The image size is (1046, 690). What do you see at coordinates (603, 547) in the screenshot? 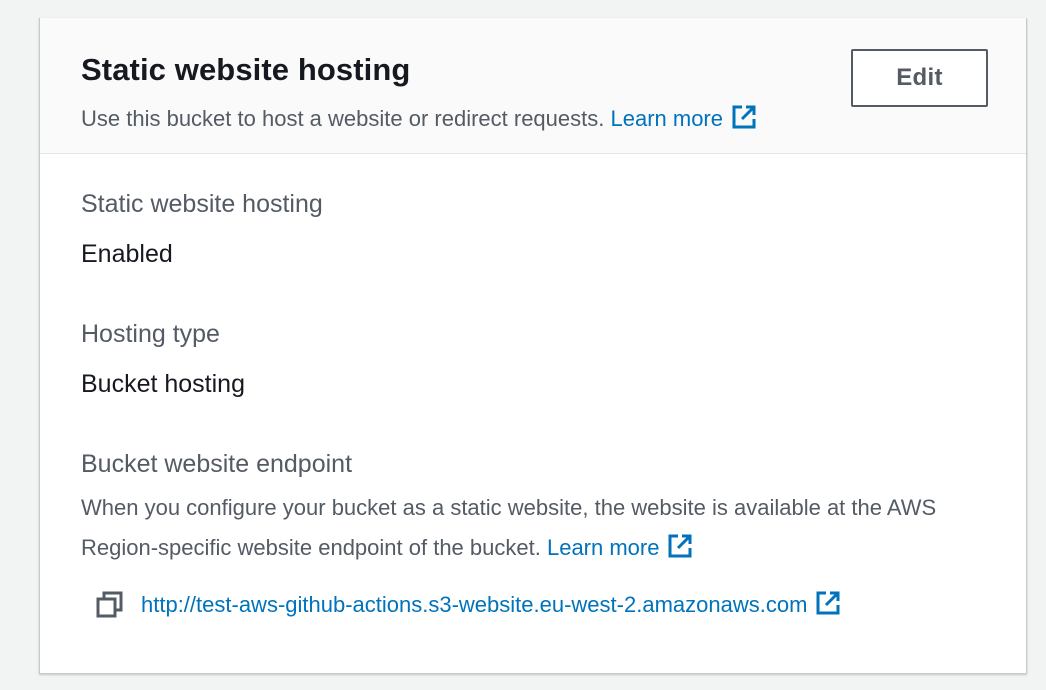
I see `endpoint-learn-more-label: Learn more` at bounding box center [603, 547].